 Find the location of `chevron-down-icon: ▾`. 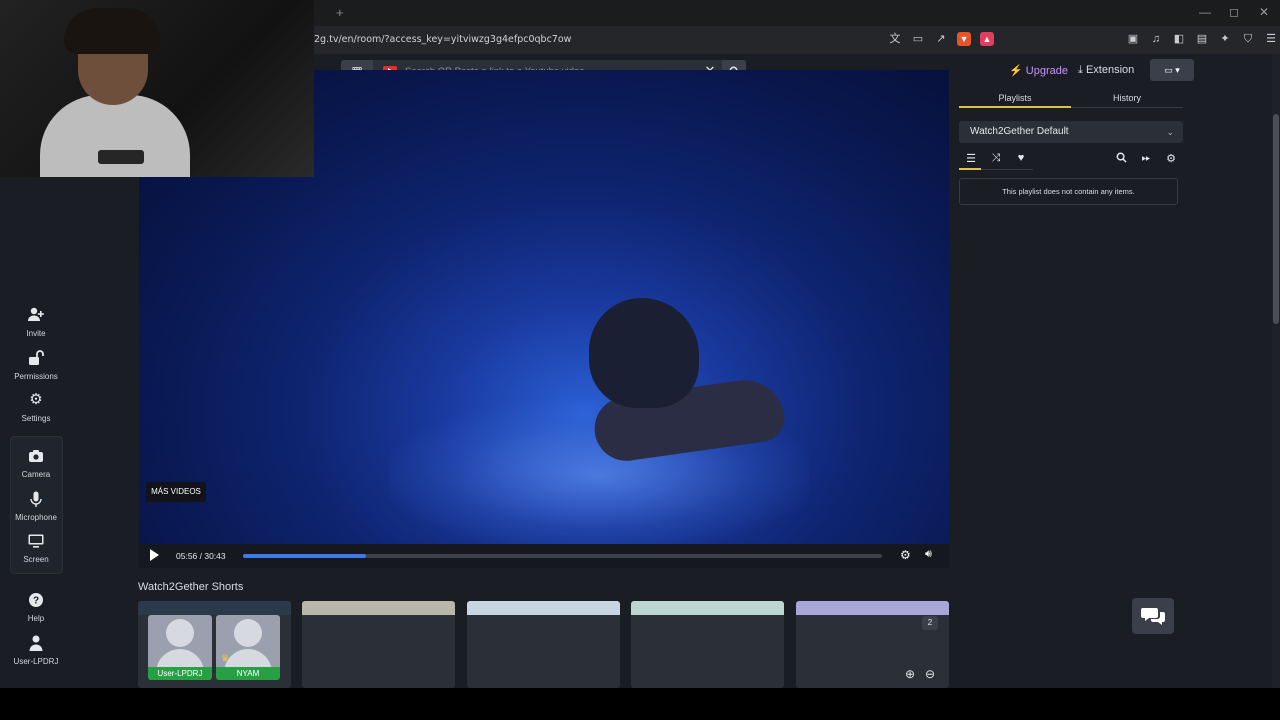

chevron-down-icon: ▾ is located at coordinates (1177, 70).